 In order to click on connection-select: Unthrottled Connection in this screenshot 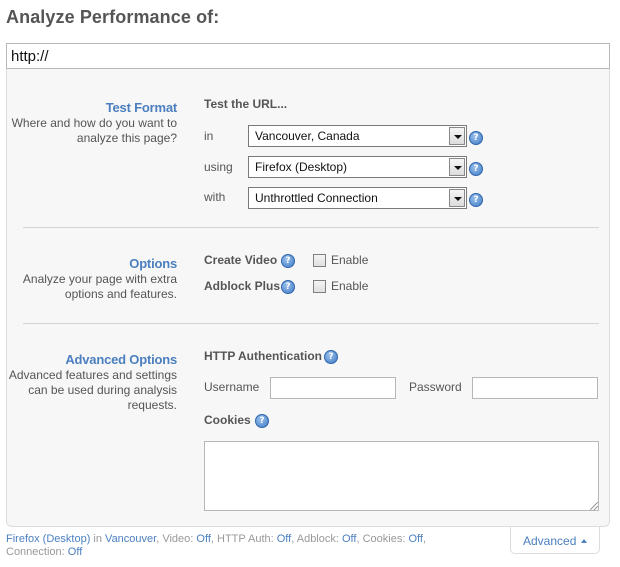, I will do `click(357, 198)`.